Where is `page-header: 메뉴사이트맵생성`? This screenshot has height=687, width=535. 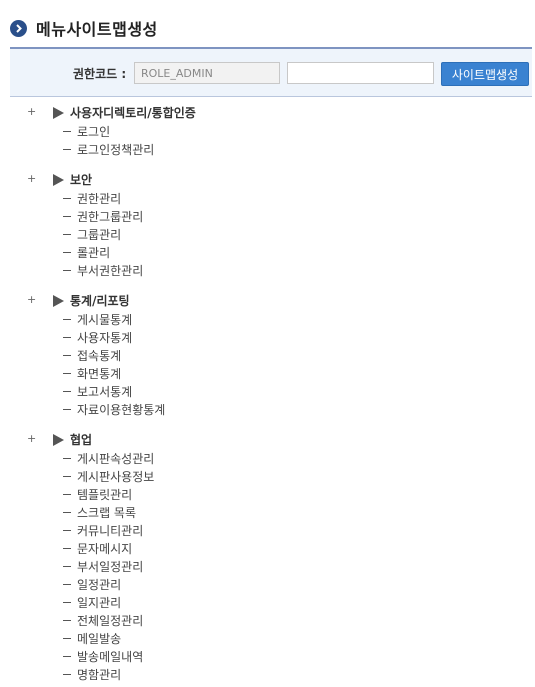
page-header: 메뉴사이트맵생성 is located at coordinates (84, 28).